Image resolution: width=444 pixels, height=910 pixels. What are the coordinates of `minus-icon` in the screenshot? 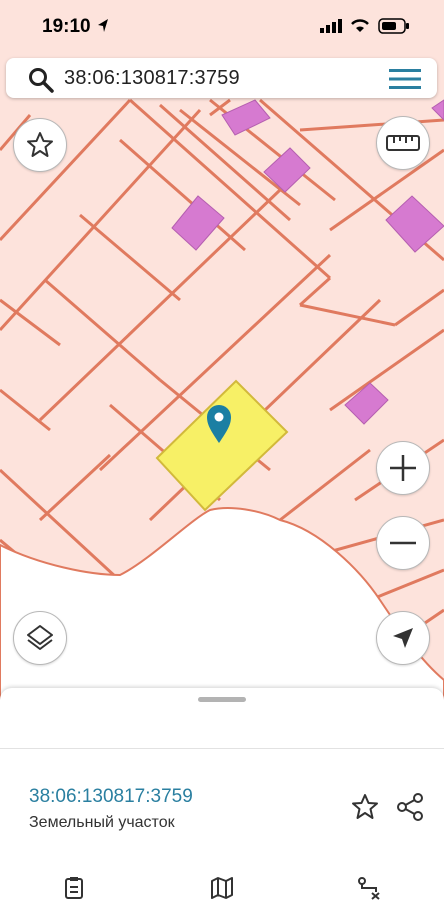 It's located at (403, 543).